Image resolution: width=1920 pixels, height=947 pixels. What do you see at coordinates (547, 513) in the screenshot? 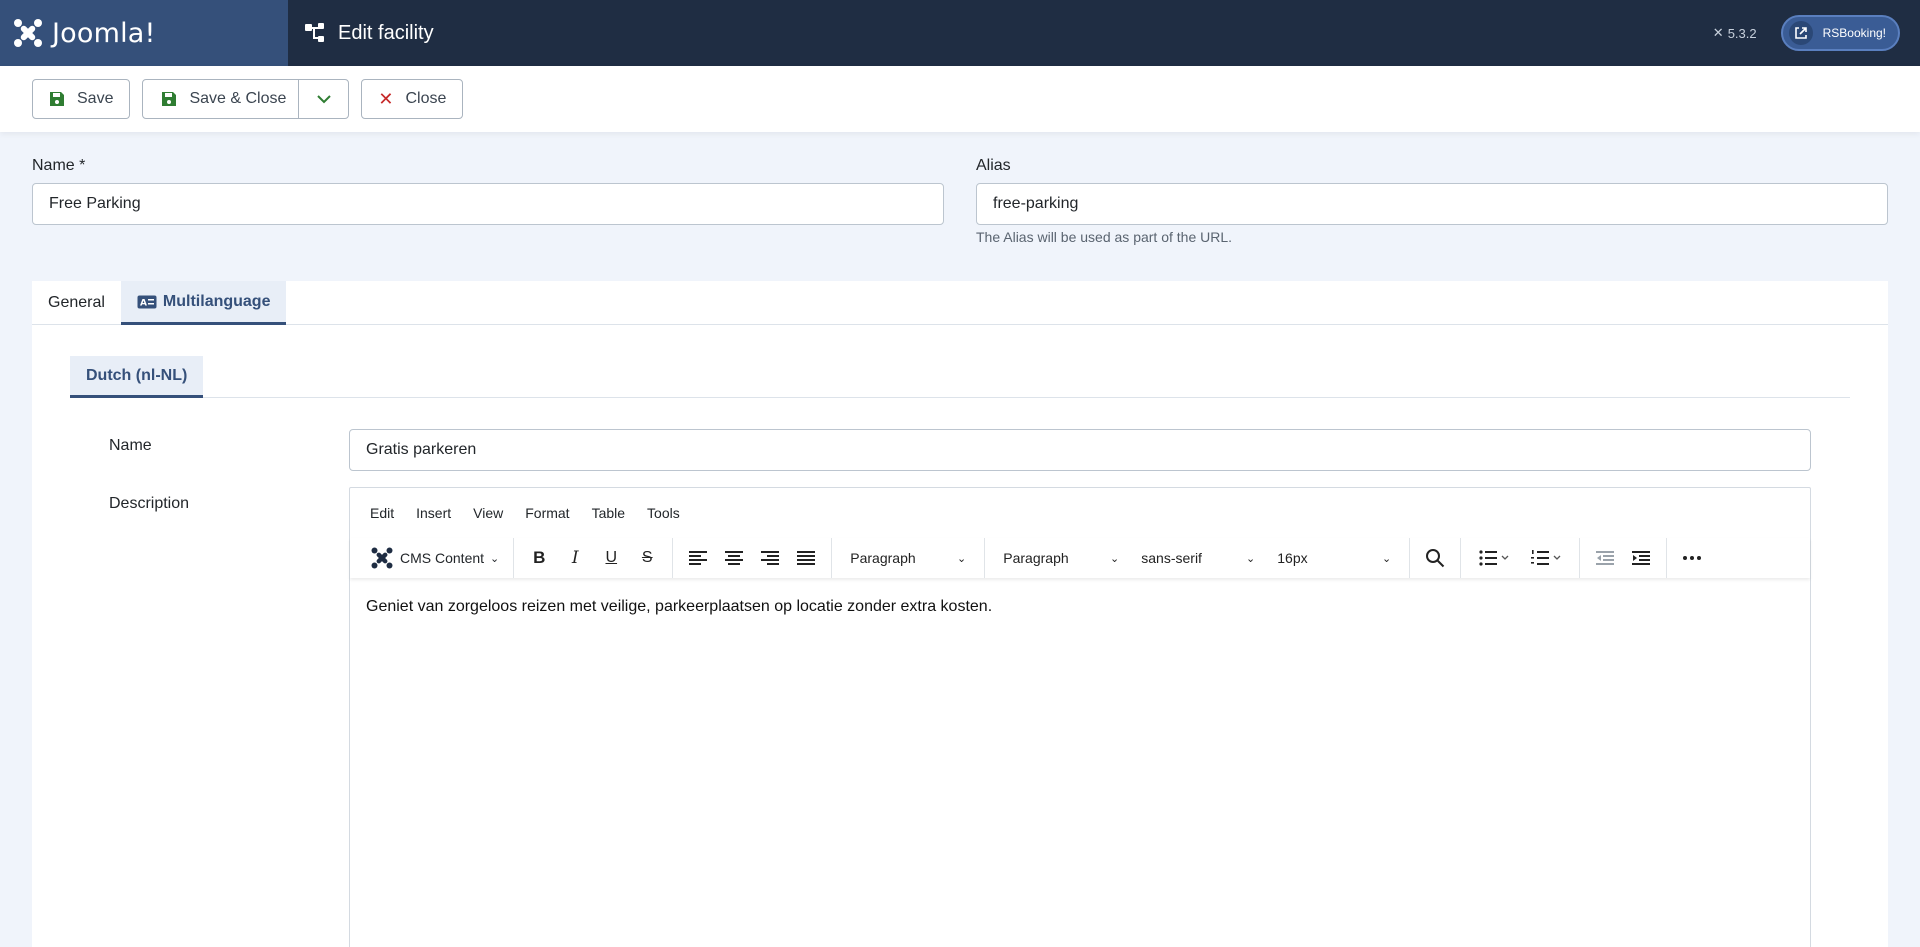
I see `menu-format: Format` at bounding box center [547, 513].